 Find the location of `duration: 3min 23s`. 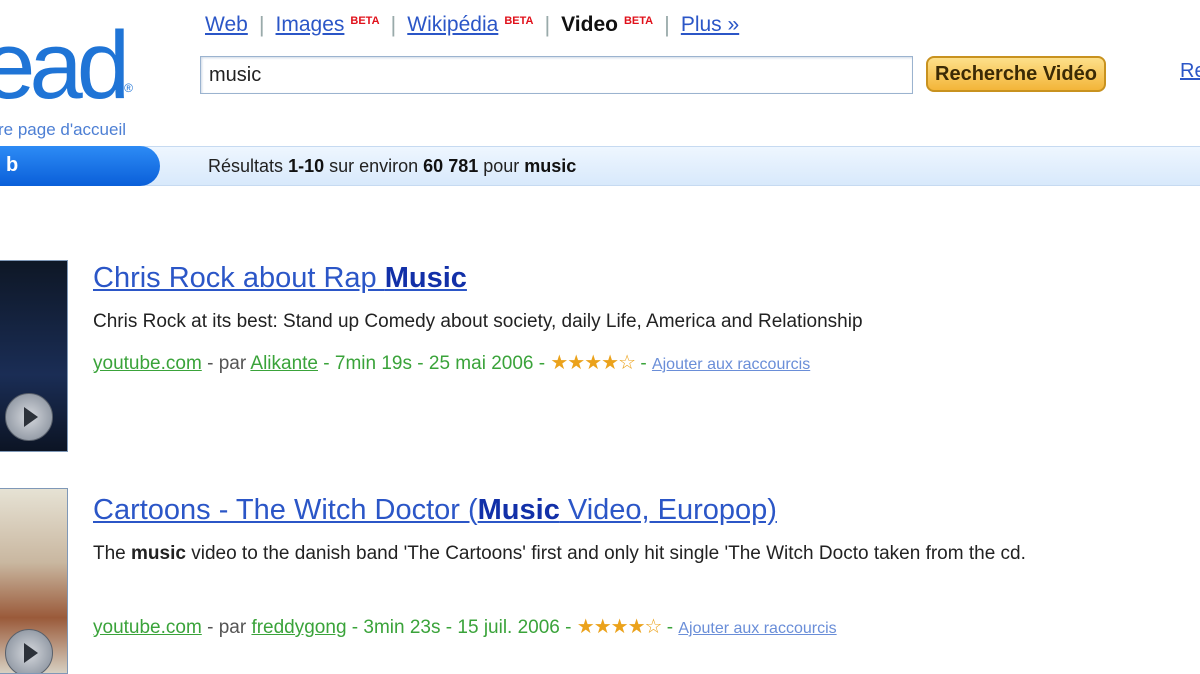

duration: 3min 23s is located at coordinates (402, 627).